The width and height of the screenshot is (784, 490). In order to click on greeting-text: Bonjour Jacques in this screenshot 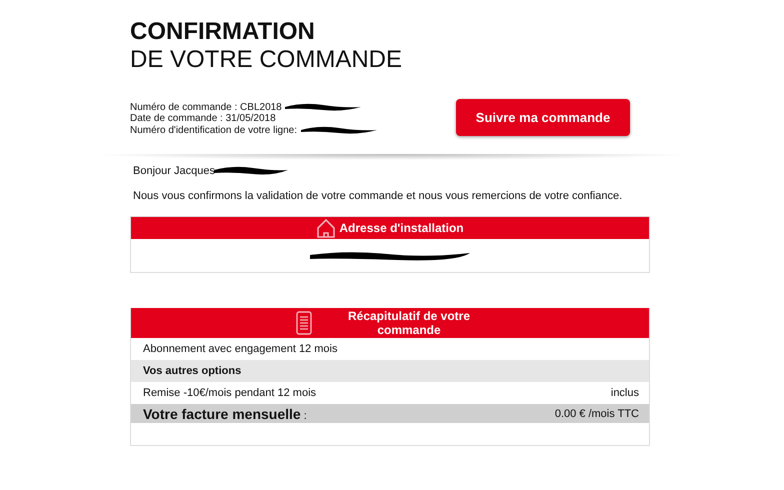, I will do `click(174, 171)`.